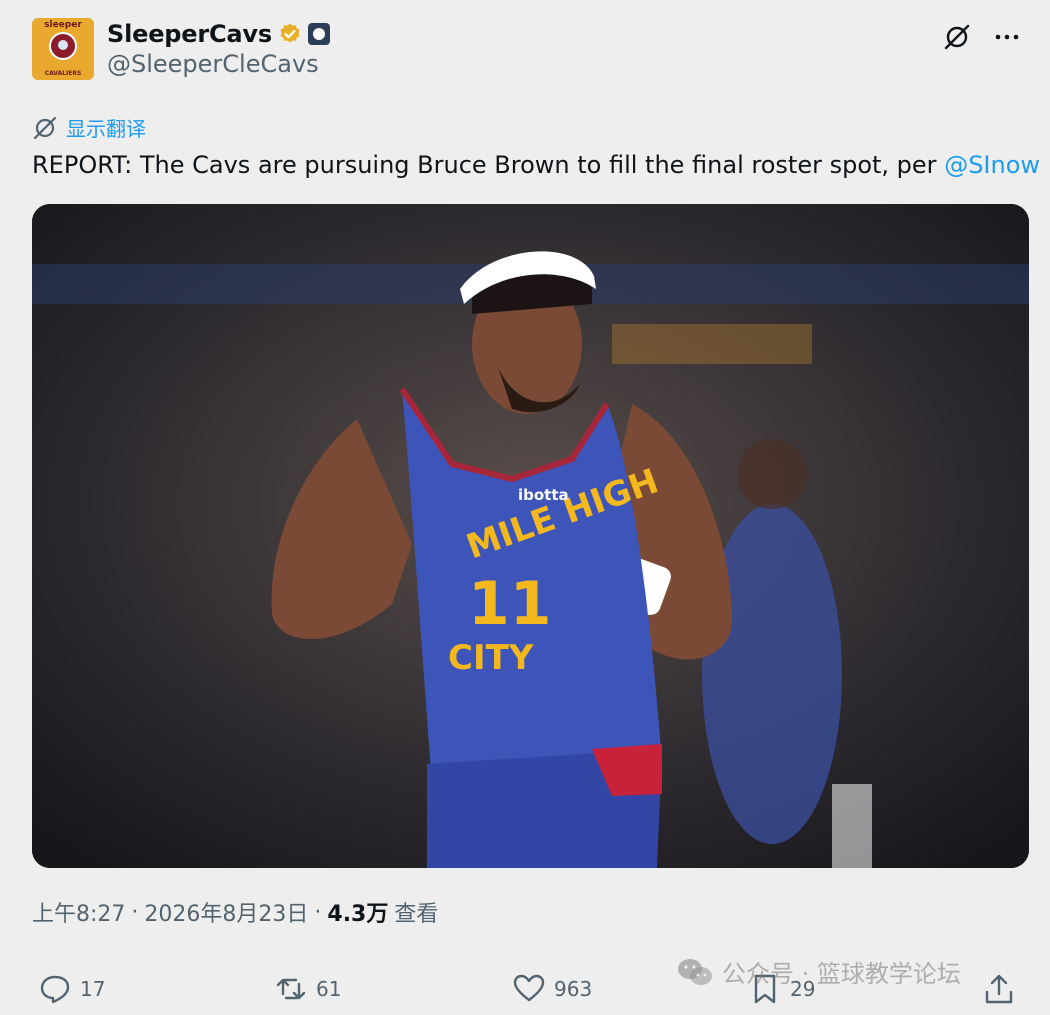 The height and width of the screenshot is (1015, 1050). What do you see at coordinates (695, 971) in the screenshot?
I see `wechat-icon` at bounding box center [695, 971].